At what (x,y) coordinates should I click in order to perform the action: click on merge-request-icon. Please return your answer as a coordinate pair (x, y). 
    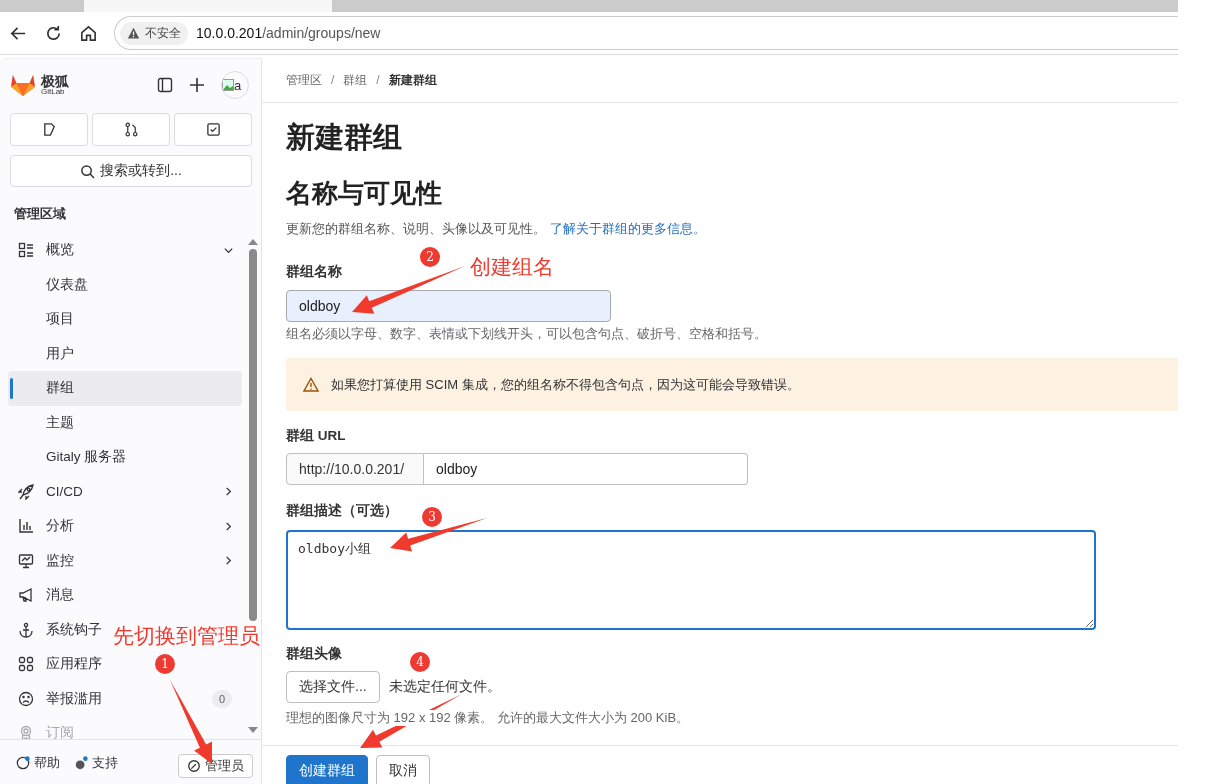
    Looking at the image, I should click on (131, 129).